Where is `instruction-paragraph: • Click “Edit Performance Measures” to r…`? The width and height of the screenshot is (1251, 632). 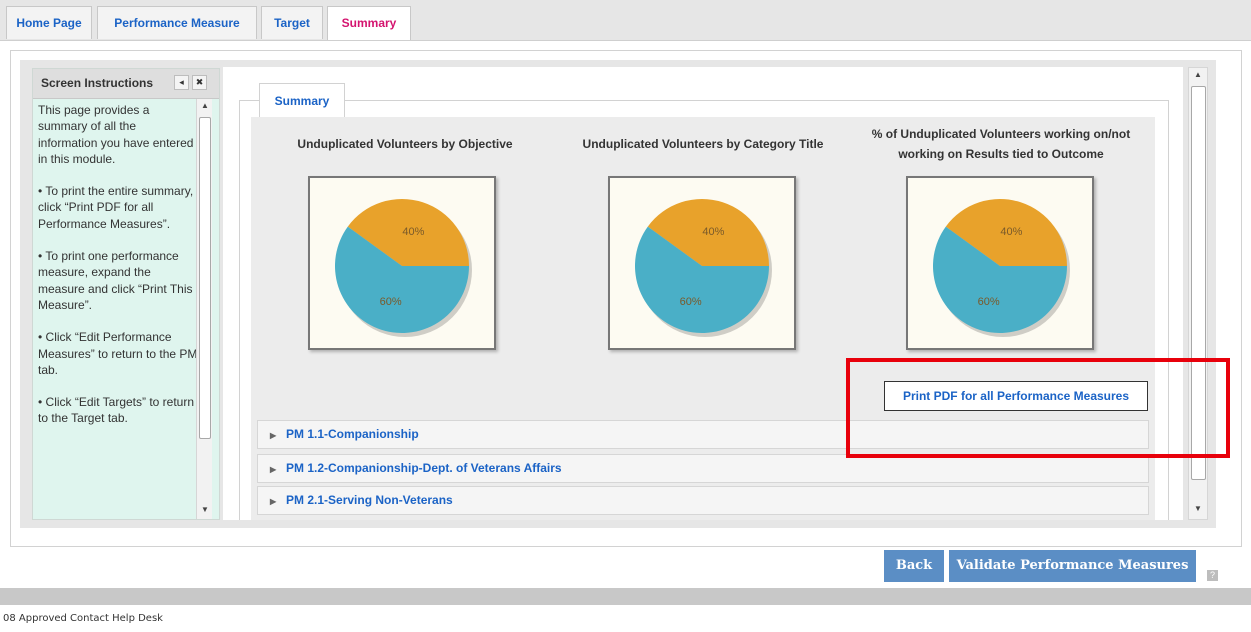 instruction-paragraph: • Click “Edit Performance Measures” to r… is located at coordinates (118, 353).